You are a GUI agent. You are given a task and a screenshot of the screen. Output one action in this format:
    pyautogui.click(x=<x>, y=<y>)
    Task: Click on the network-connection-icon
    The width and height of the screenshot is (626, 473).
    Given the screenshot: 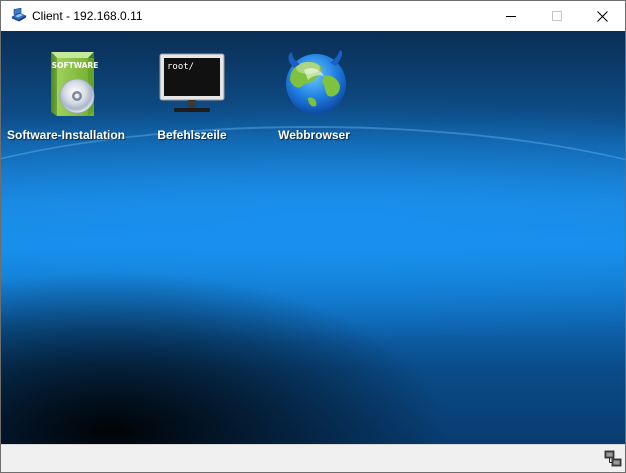 What is the action you would take?
    pyautogui.click(x=613, y=459)
    